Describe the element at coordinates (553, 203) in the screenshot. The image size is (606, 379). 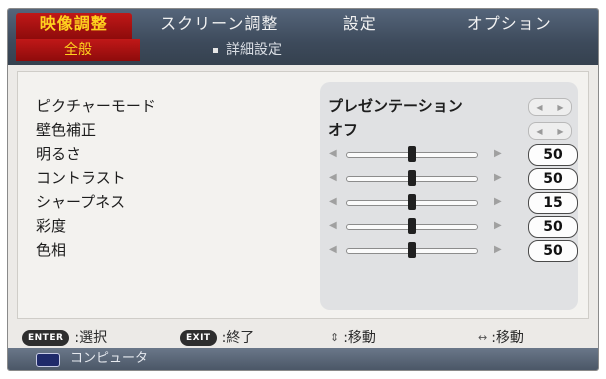
I see `sharpness-value: 15` at that location.